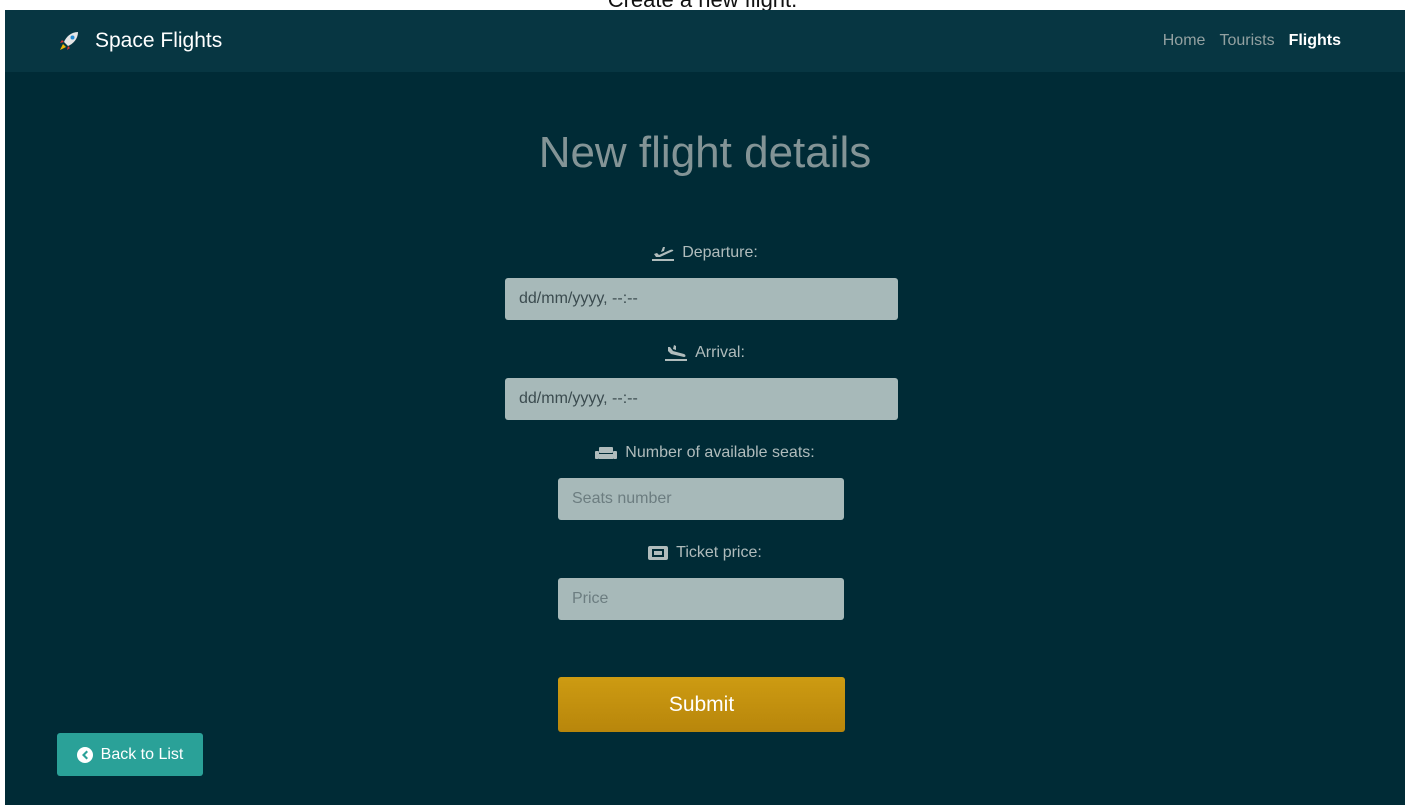 The width and height of the screenshot is (1405, 805). I want to click on page-title: New flight details, so click(705, 152).